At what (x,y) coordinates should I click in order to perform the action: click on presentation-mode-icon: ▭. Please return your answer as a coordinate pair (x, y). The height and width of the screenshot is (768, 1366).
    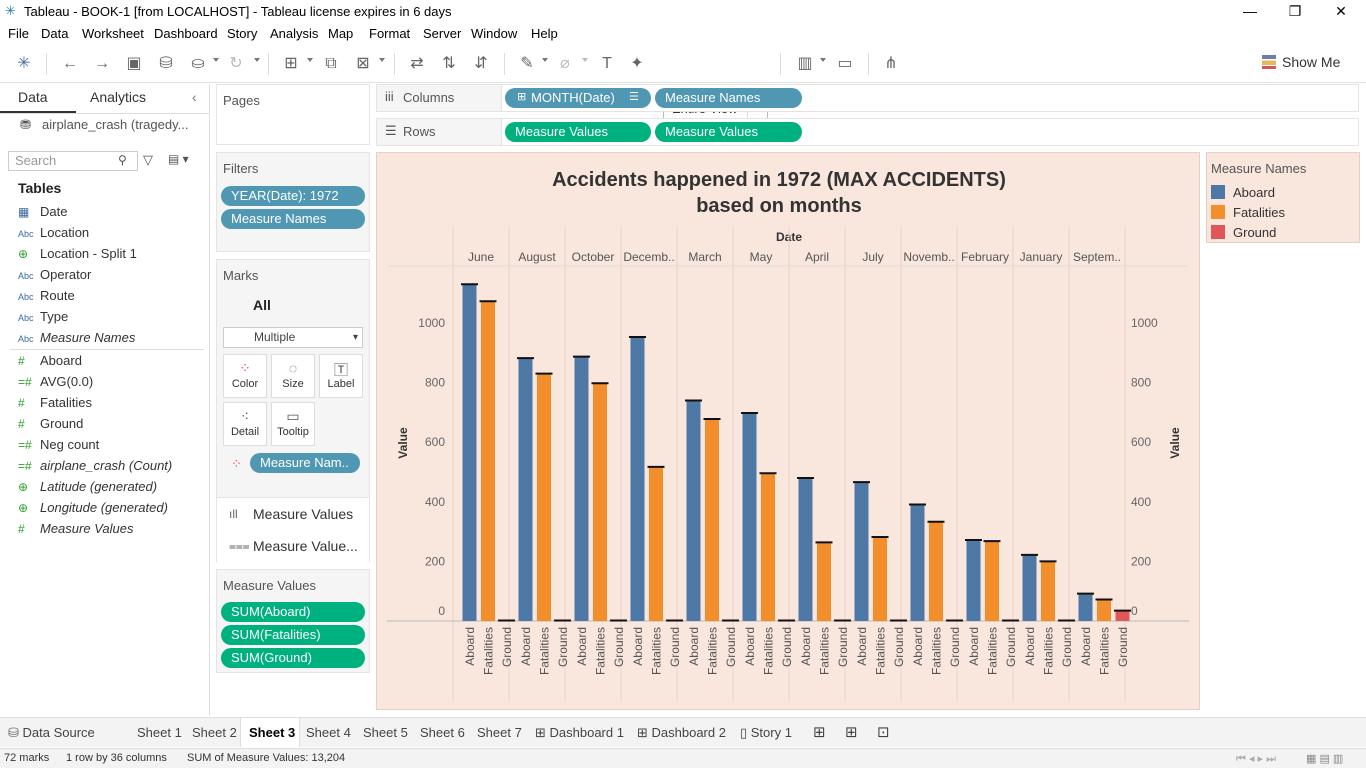
    Looking at the image, I should click on (845, 64).